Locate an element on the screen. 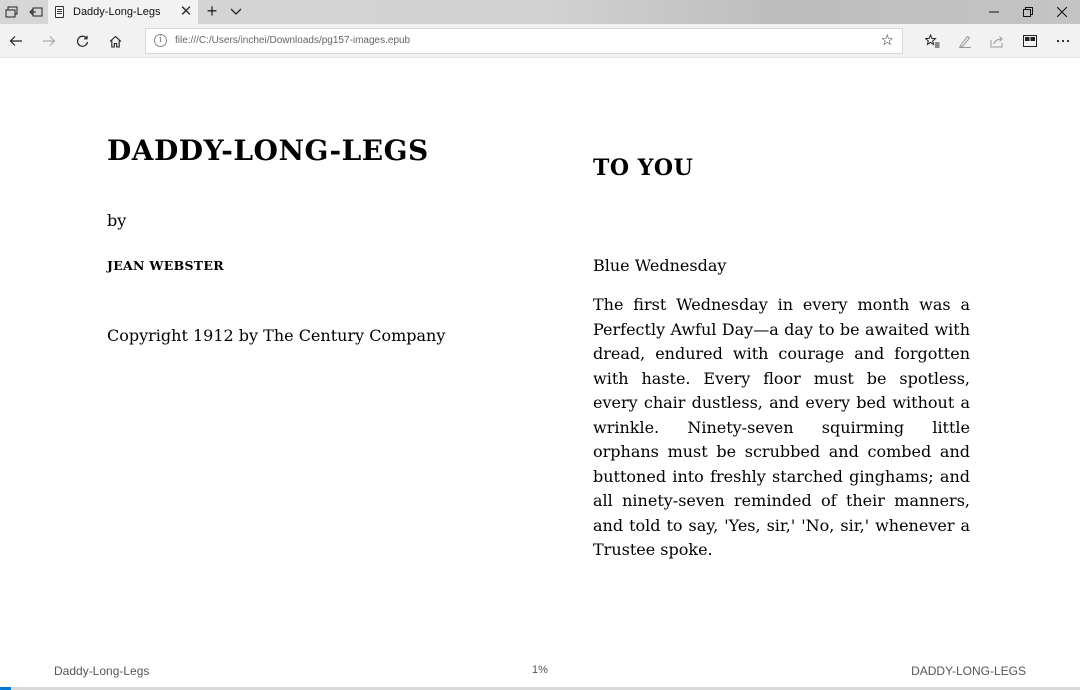 This screenshot has width=1080, height=690. share-icon is located at coordinates (997, 41).